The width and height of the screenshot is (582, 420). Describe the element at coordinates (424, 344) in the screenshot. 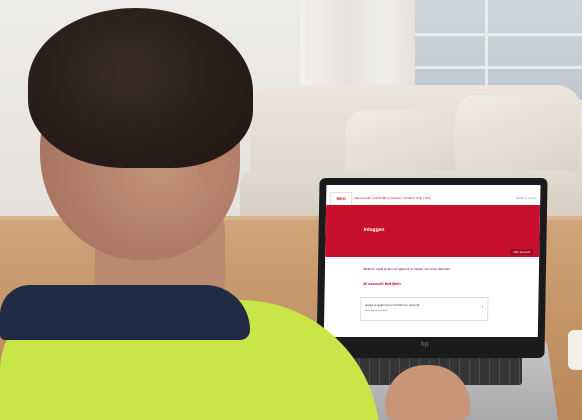

I see `hp-logo-icon: hp` at that location.